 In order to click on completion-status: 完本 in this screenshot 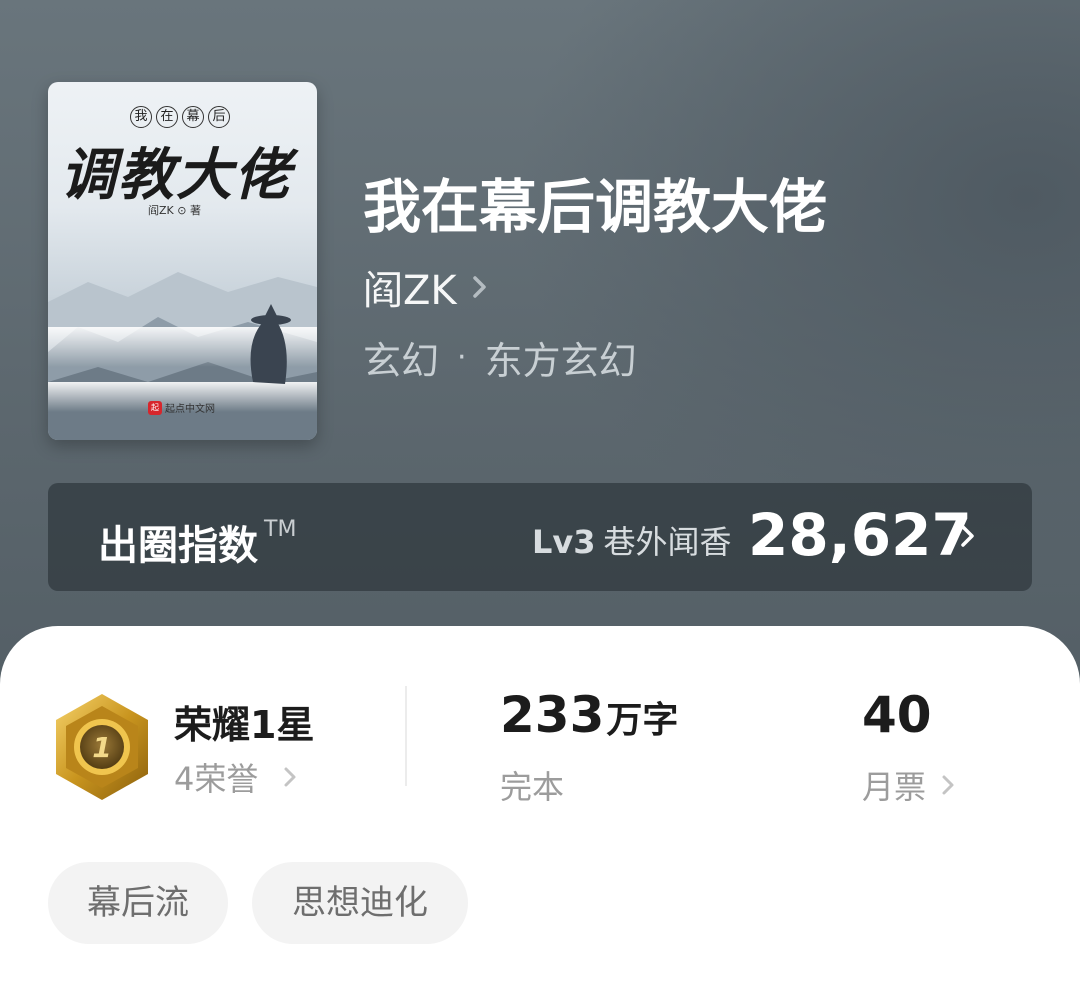, I will do `click(532, 787)`.